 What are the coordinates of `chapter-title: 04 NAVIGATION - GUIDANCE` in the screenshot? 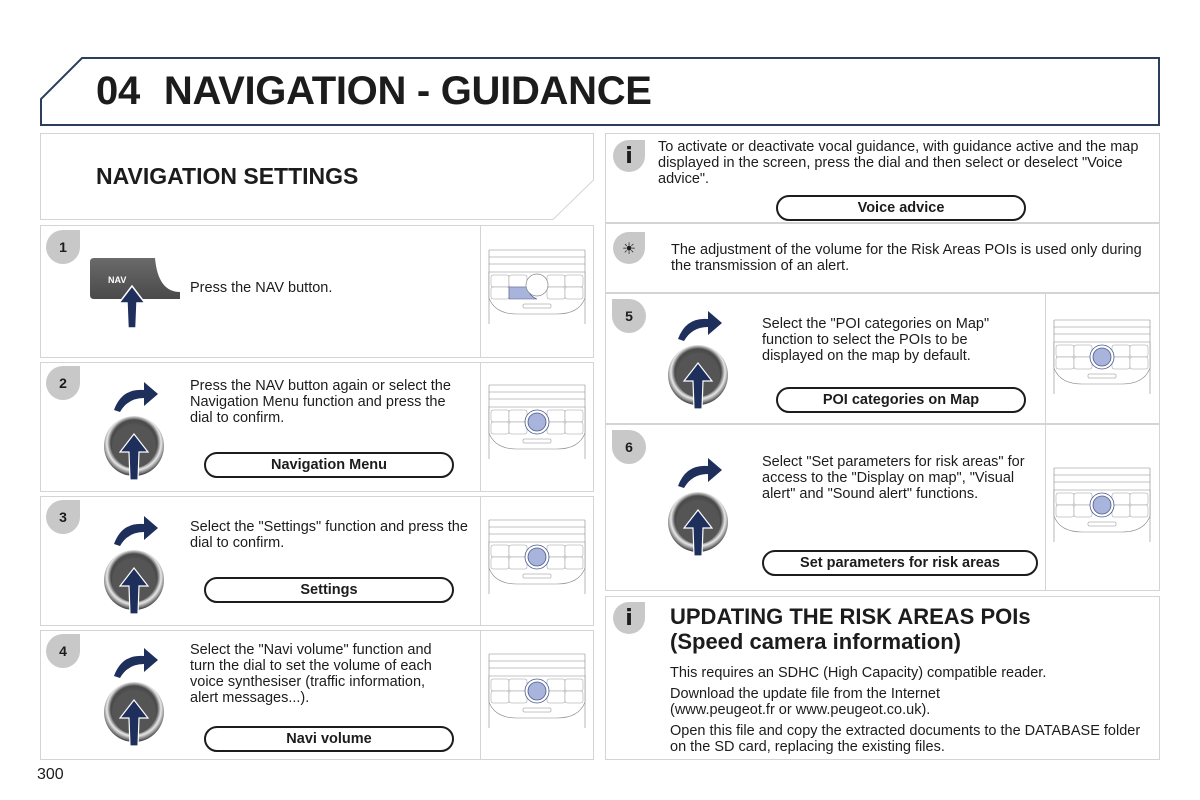 It's located at (374, 91).